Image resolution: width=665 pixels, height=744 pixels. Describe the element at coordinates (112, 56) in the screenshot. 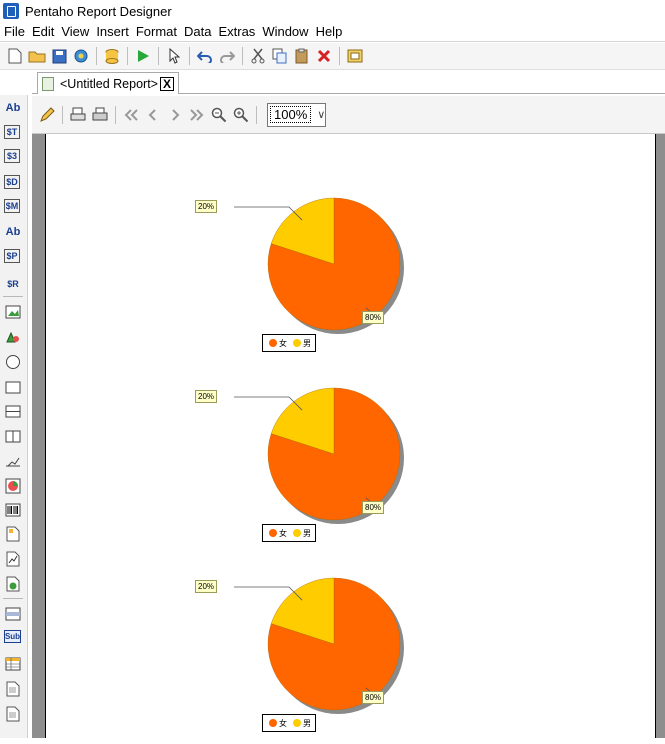

I see `datasource-icon` at that location.